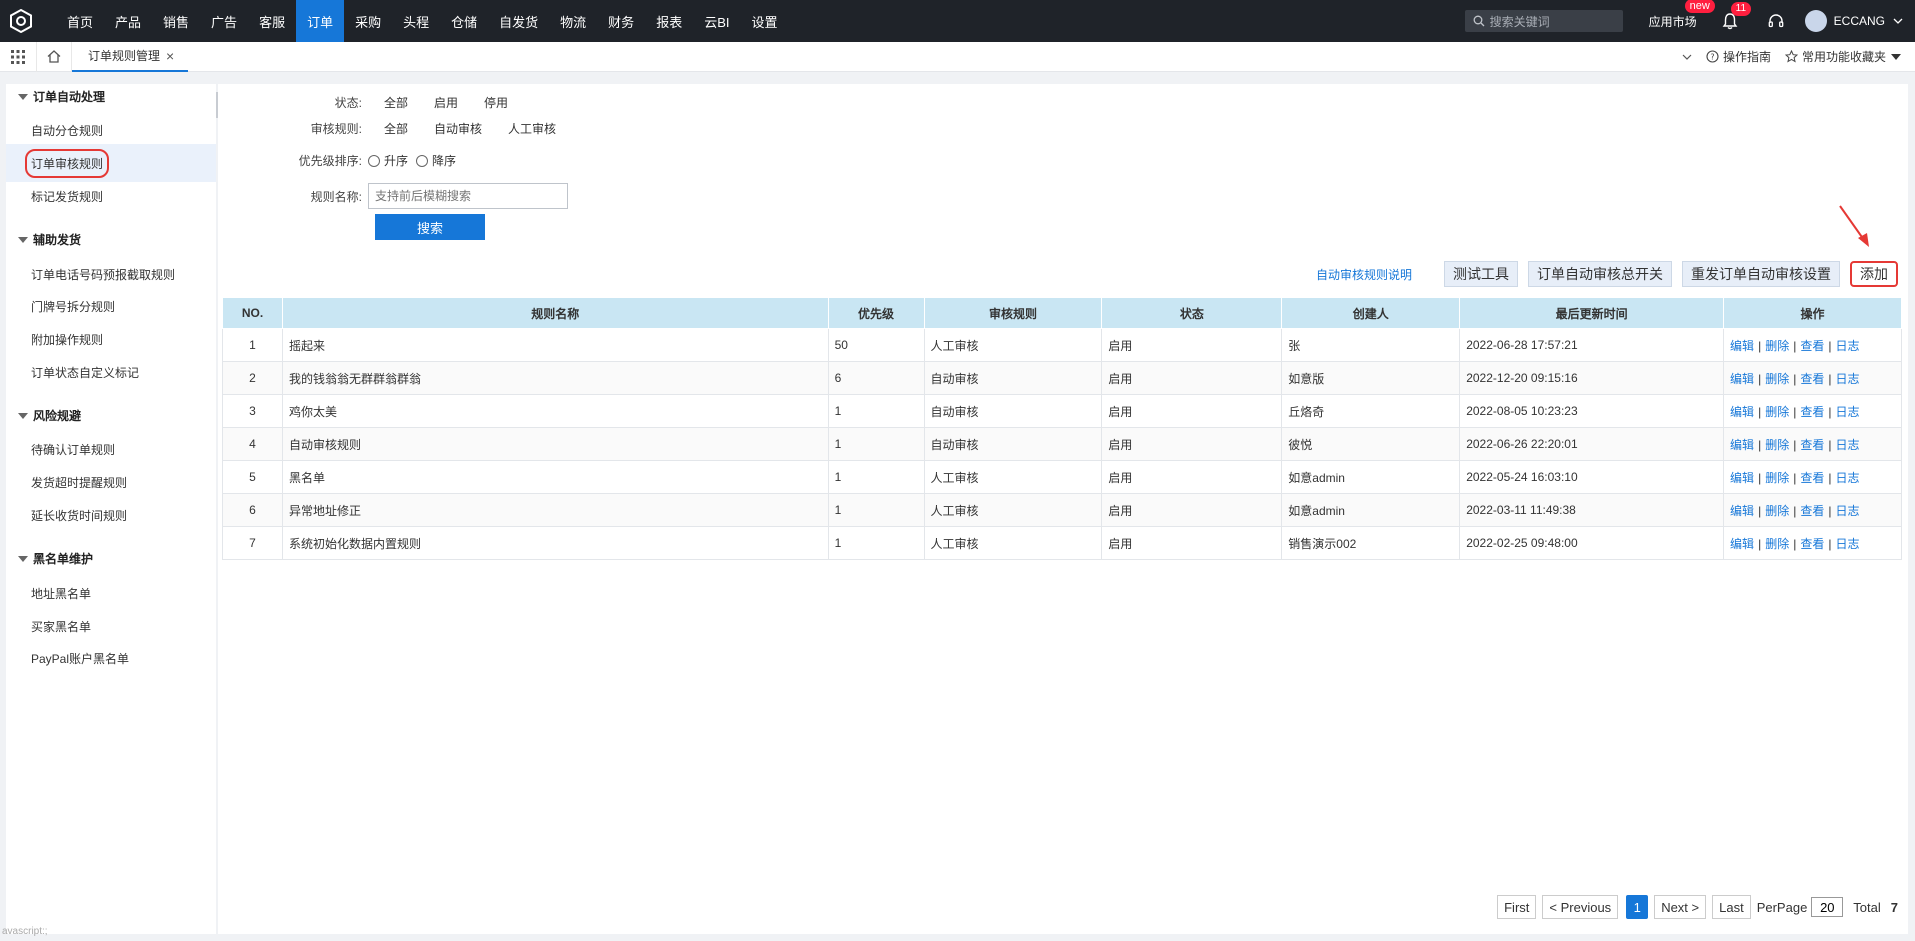  Describe the element at coordinates (1731, 907) in the screenshot. I see `last-page-button: Last` at that location.